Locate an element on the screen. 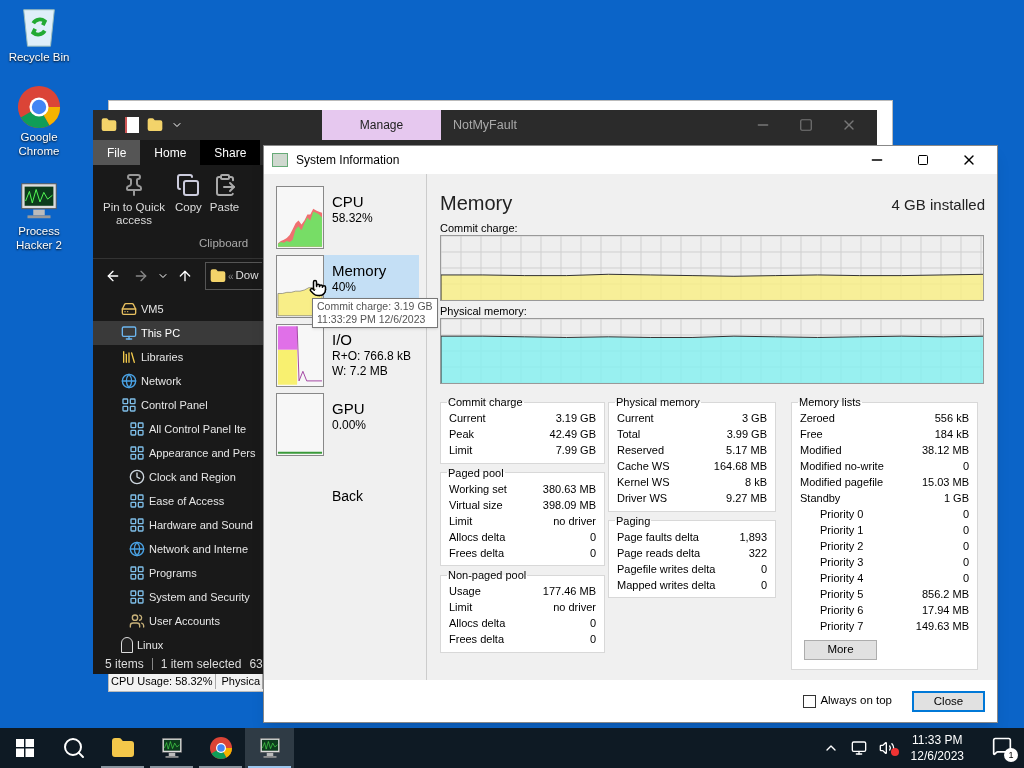  summary-tile: GPU 0.00% is located at coordinates (347, 425).